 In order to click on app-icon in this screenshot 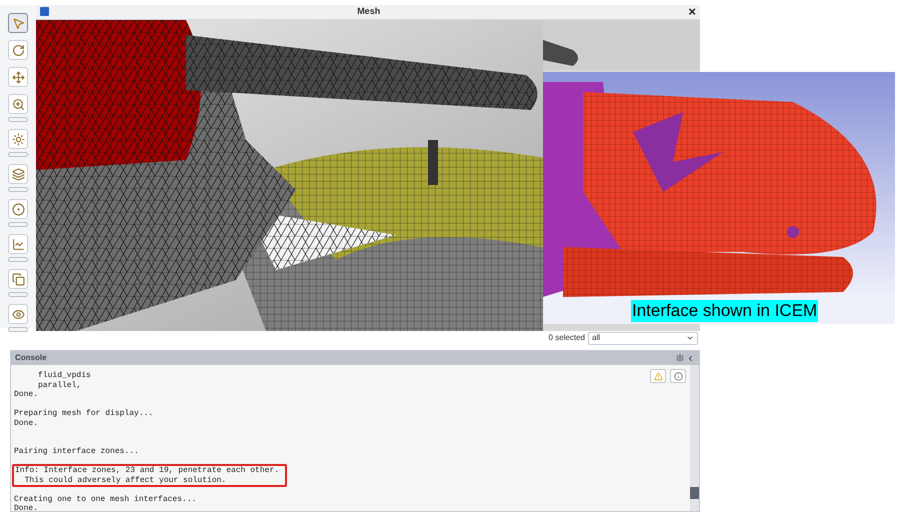, I will do `click(44, 11)`.